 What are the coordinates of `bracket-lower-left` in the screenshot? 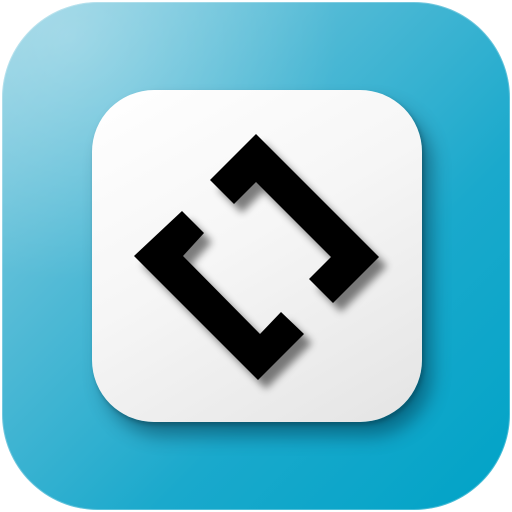 It's located at (219, 295).